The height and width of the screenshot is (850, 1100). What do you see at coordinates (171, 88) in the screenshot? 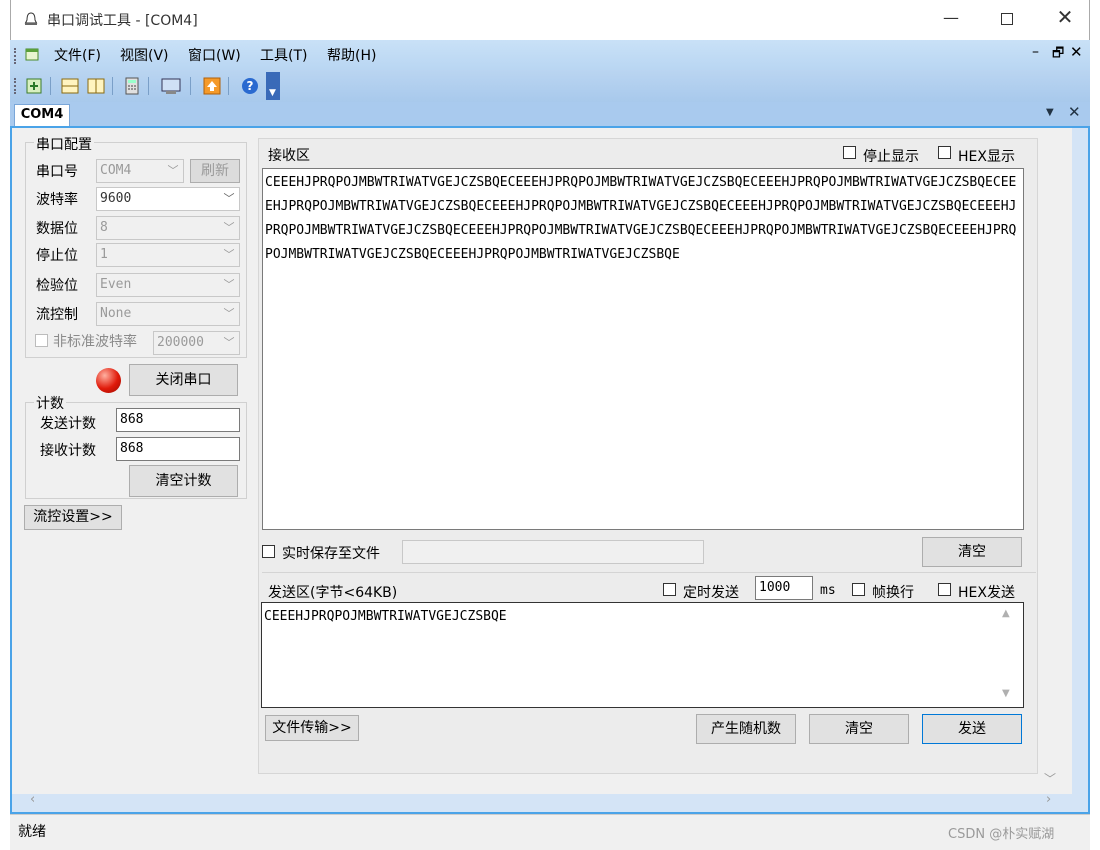
I see `terminal-icon` at bounding box center [171, 88].